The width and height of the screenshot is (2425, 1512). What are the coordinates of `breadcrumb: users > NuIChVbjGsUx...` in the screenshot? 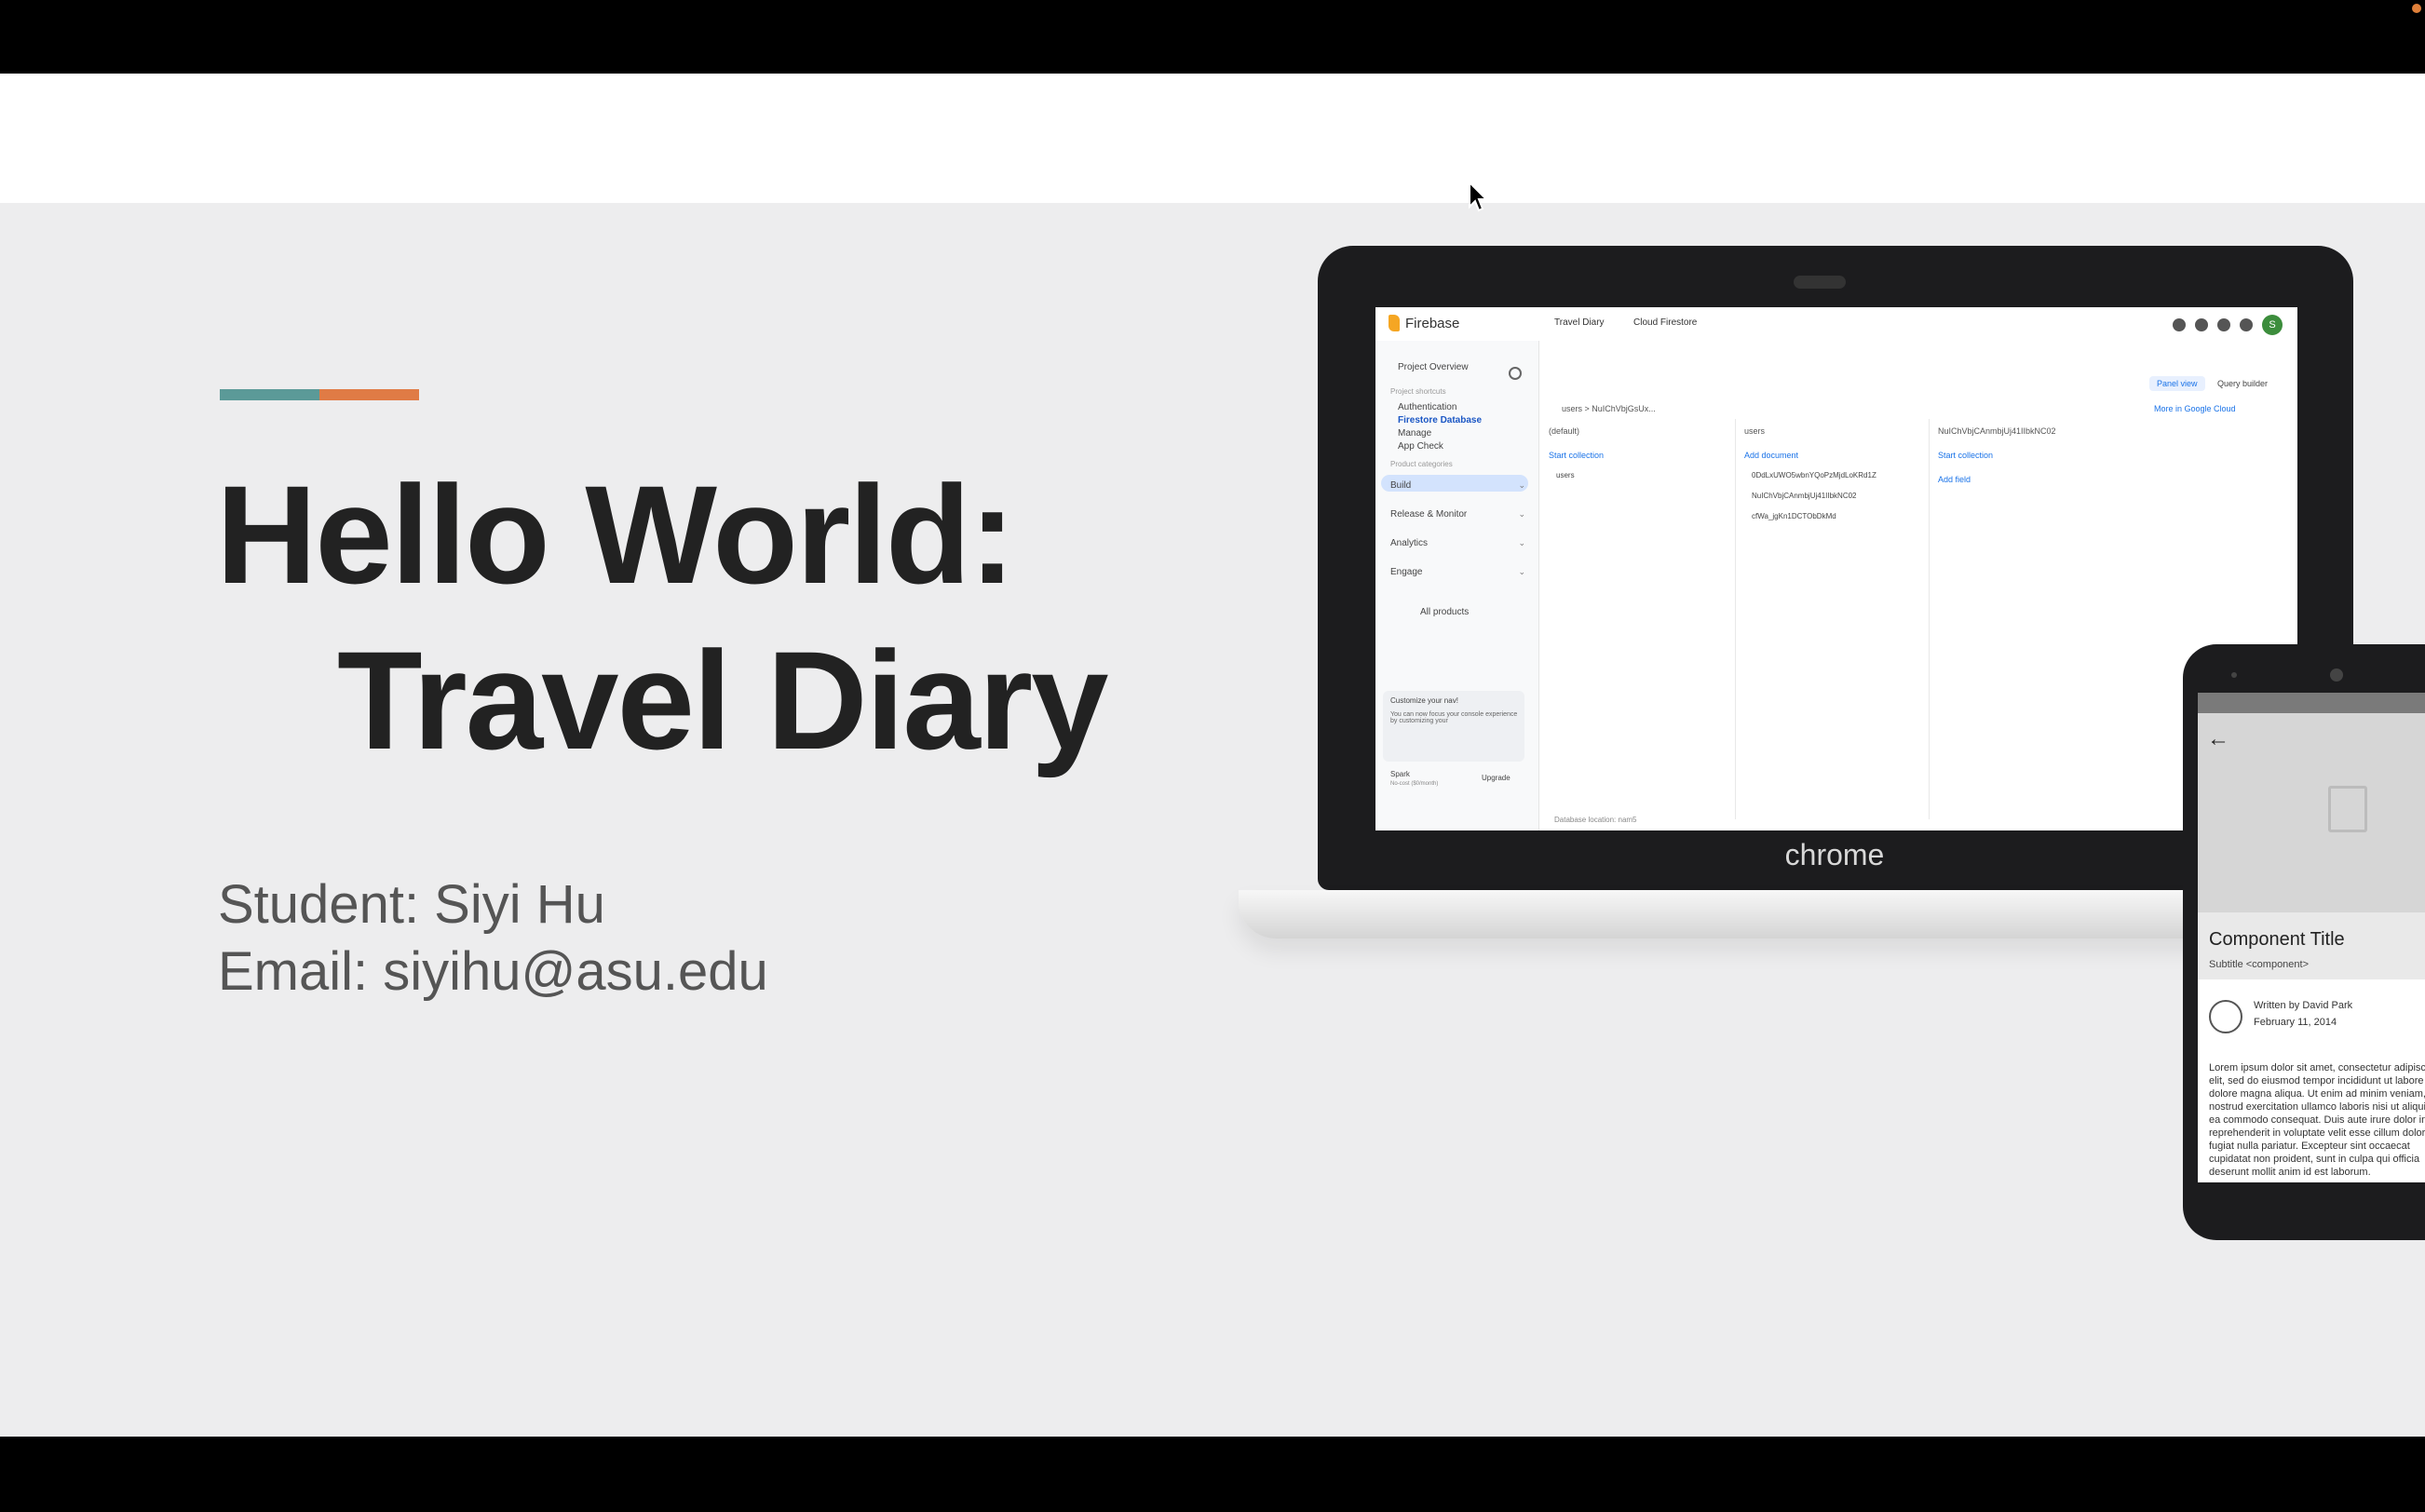 It's located at (1609, 408).